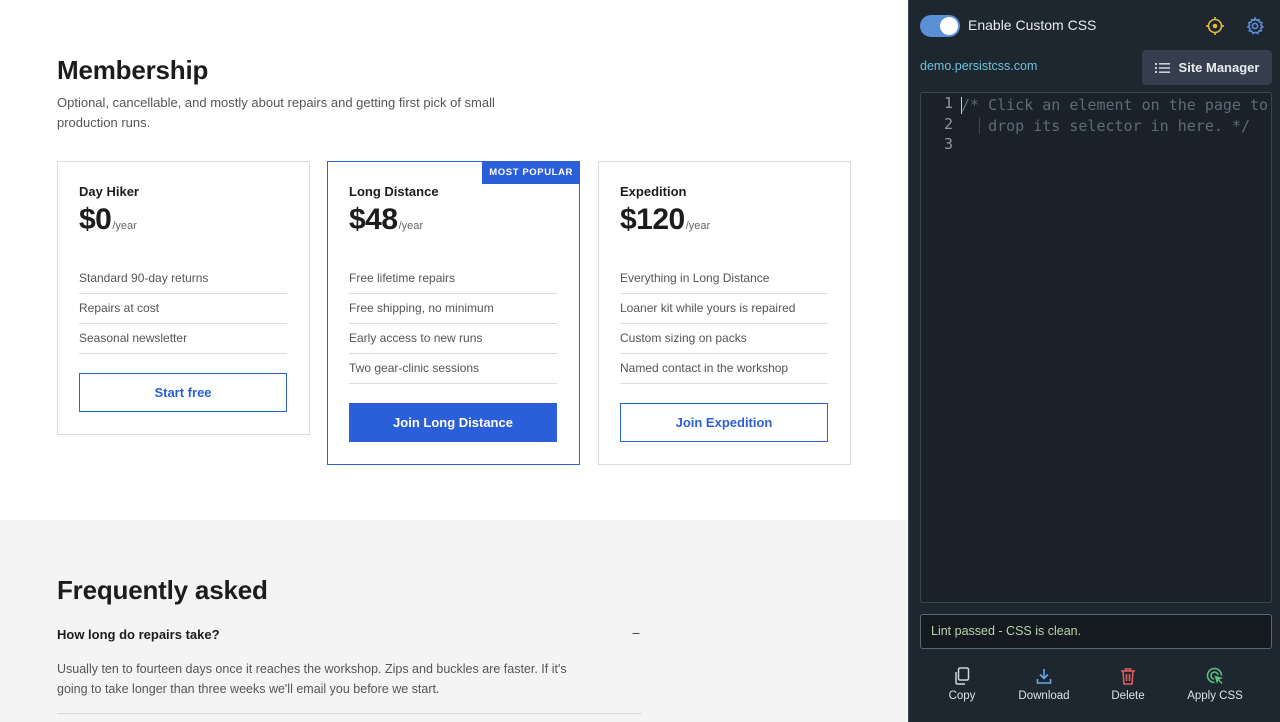 The width and height of the screenshot is (1280, 722). Describe the element at coordinates (948, 103) in the screenshot. I see `line-number: 1` at that location.